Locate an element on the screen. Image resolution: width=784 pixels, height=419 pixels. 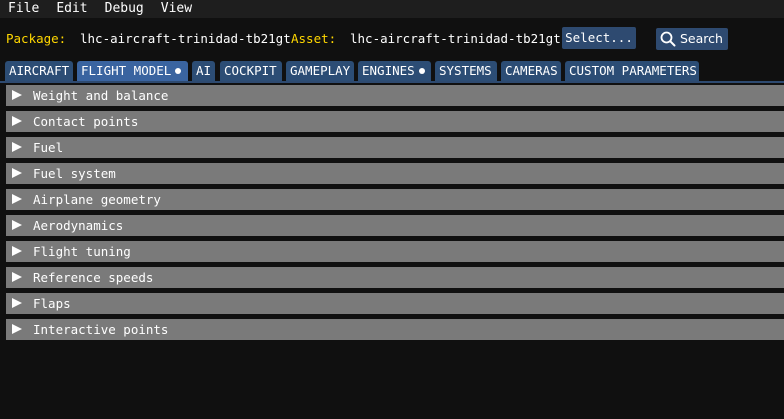
menu-file: File is located at coordinates (23, 9).